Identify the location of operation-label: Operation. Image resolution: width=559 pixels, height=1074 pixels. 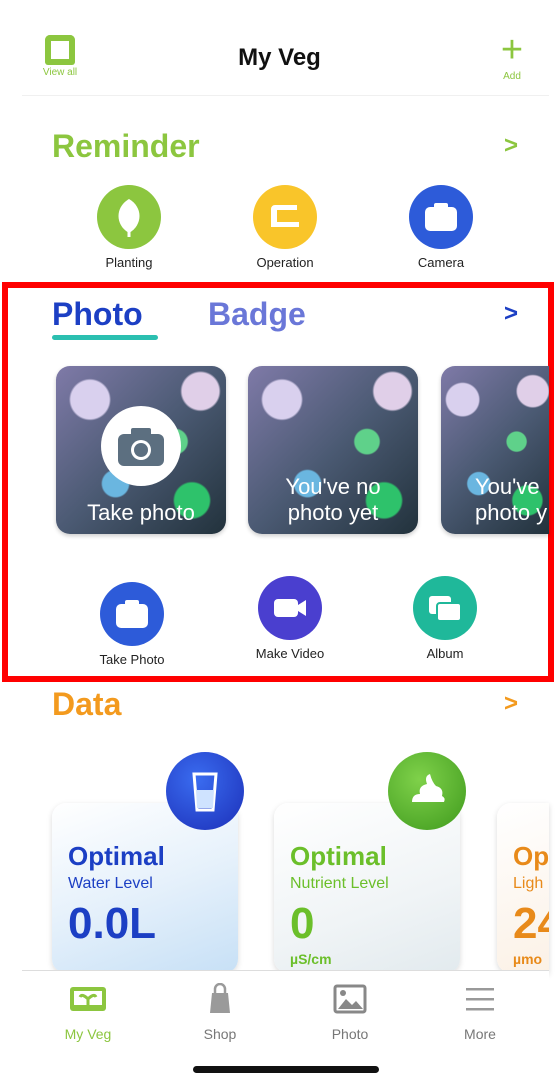
(285, 262).